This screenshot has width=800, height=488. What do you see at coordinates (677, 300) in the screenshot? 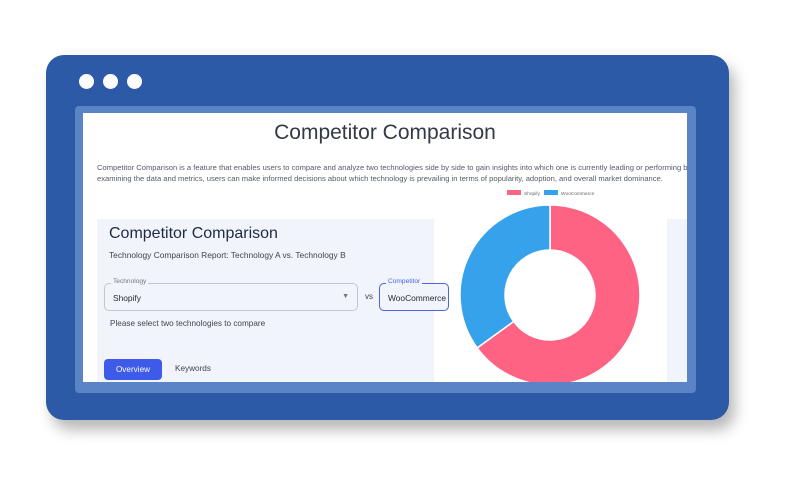
I see `side-panel` at bounding box center [677, 300].